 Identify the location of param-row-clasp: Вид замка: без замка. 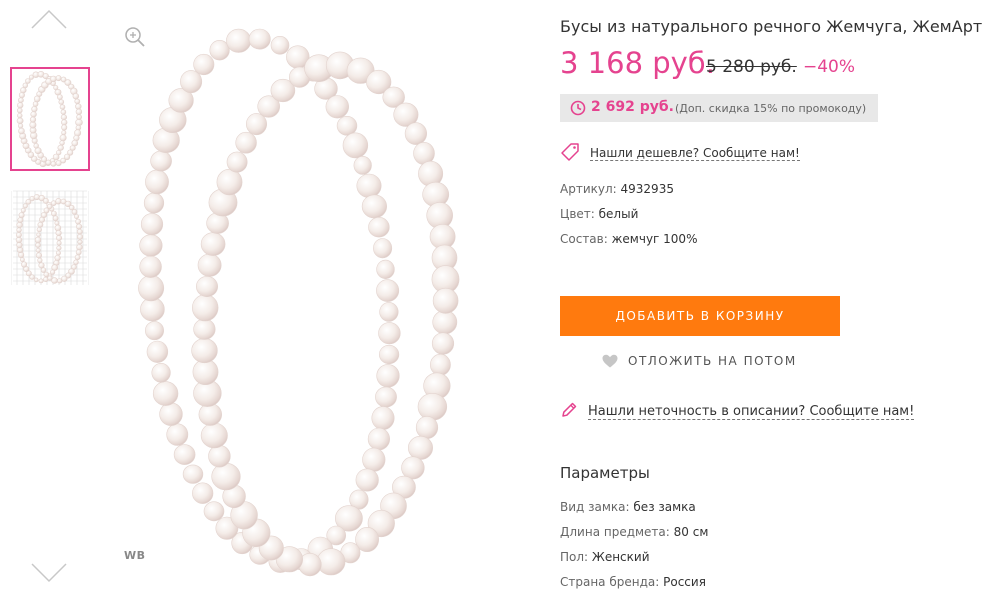
(628, 507).